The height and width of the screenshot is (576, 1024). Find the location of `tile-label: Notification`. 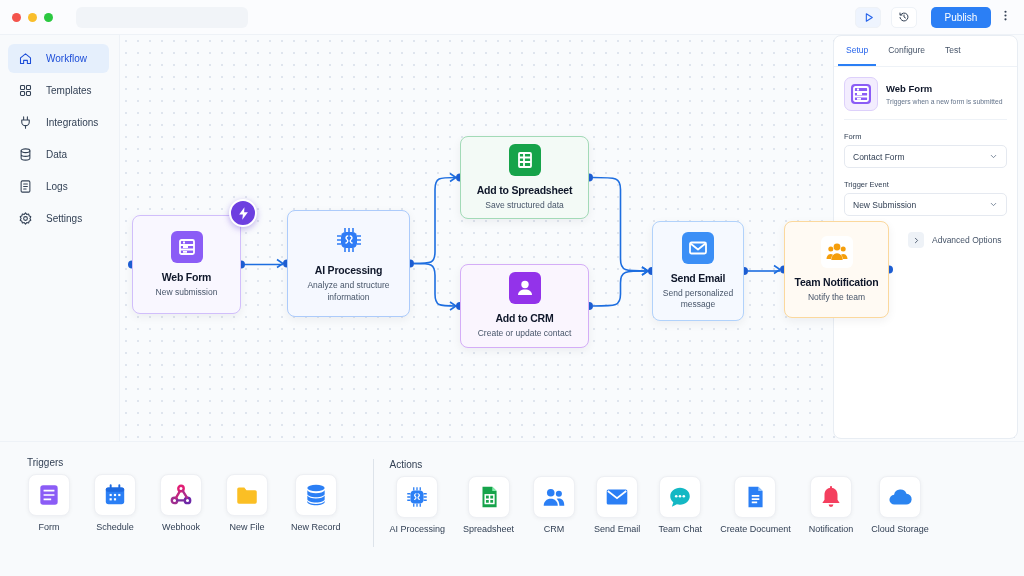

tile-label: Notification is located at coordinates (831, 529).